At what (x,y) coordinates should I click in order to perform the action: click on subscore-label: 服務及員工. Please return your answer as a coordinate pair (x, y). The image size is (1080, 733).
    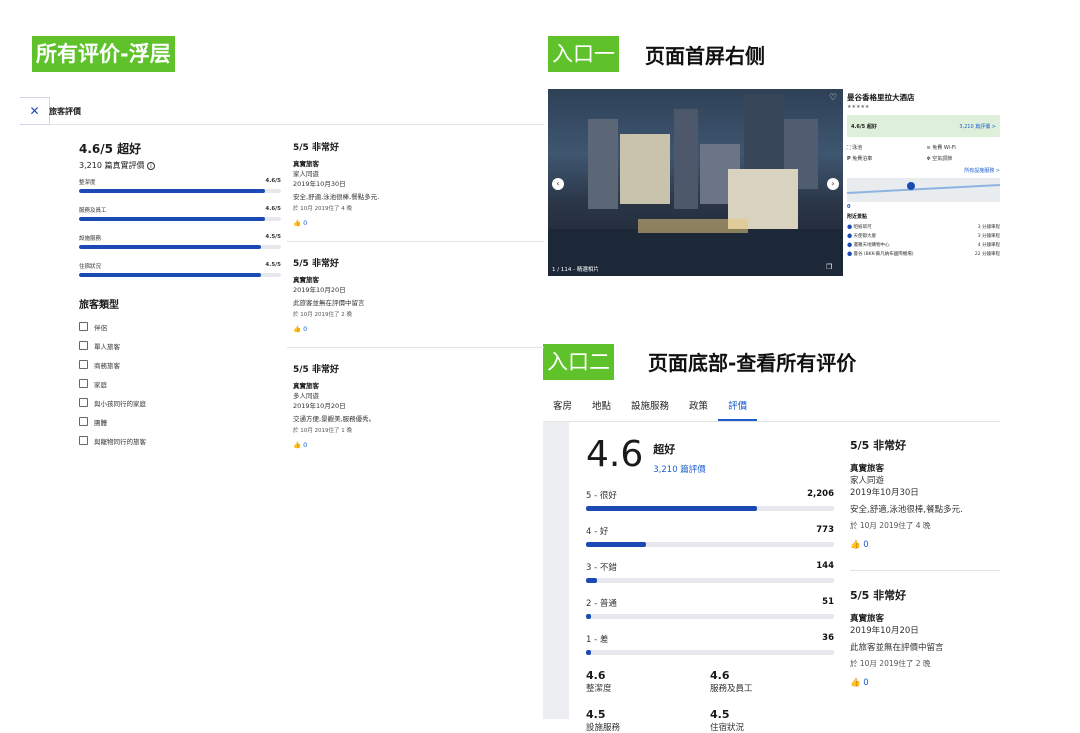
    Looking at the image, I should click on (731, 689).